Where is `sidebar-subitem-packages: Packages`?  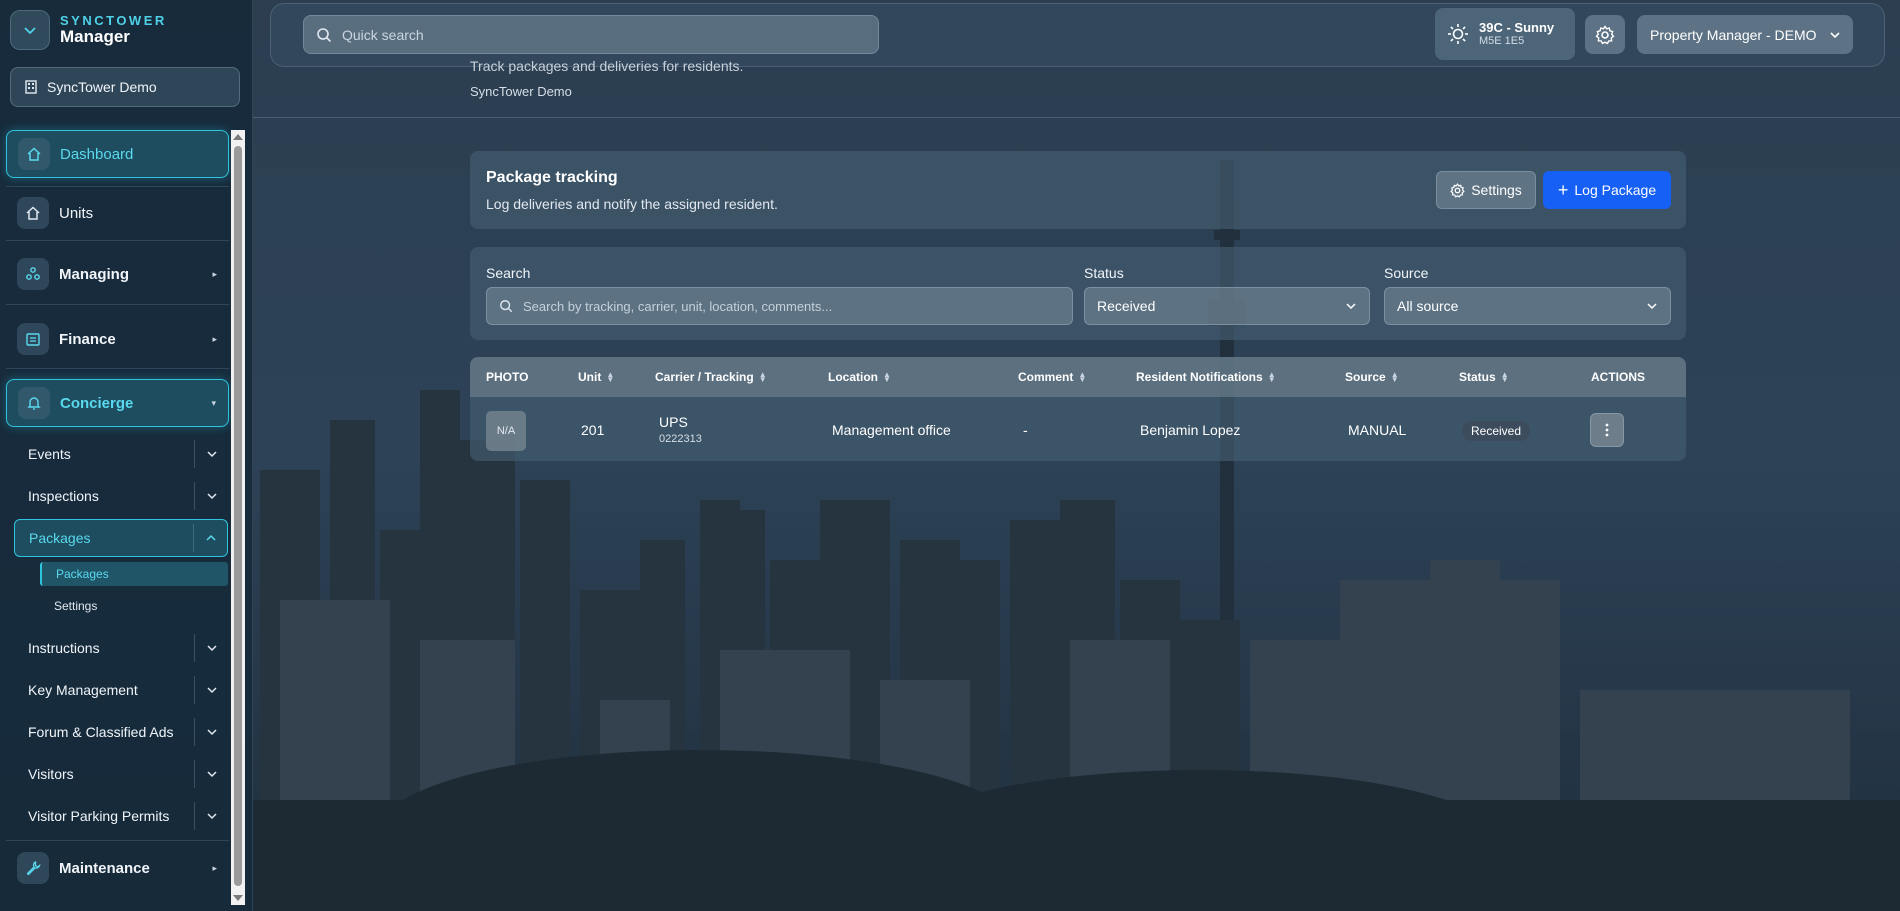
sidebar-subitem-packages: Packages is located at coordinates (121, 538).